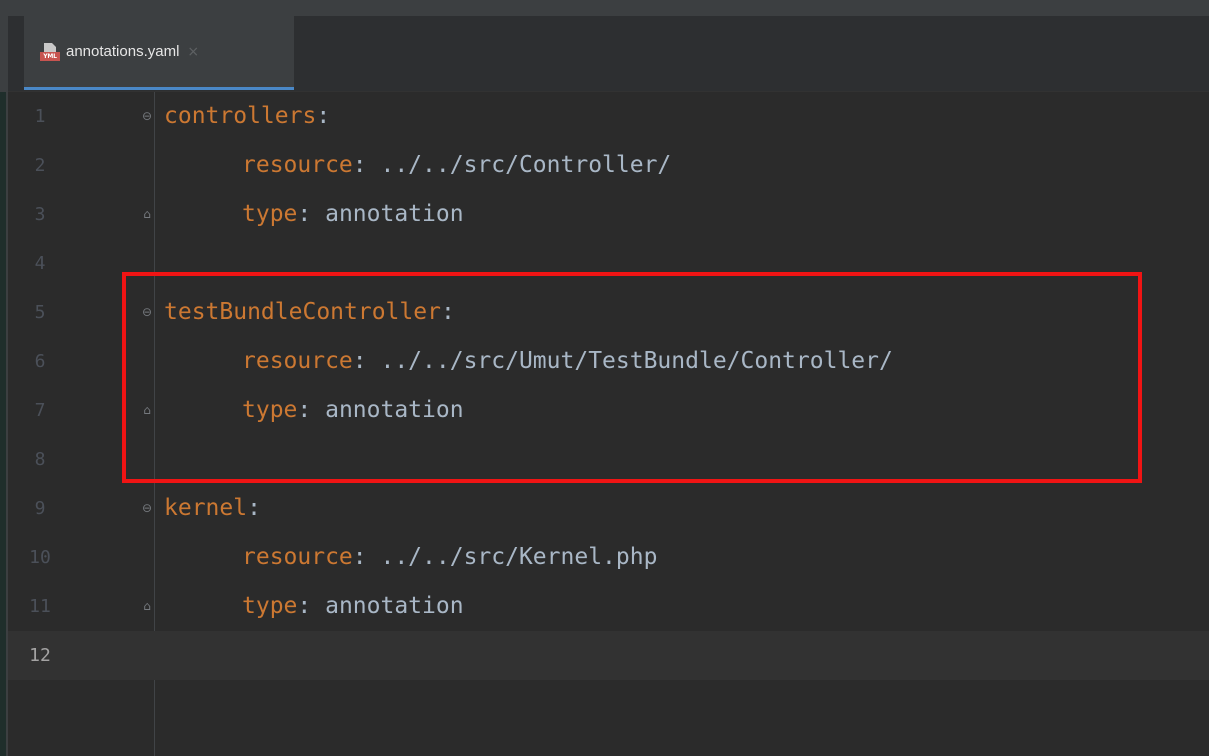 The height and width of the screenshot is (756, 1209). I want to click on yaml-file-icon: YML, so click(50, 51).